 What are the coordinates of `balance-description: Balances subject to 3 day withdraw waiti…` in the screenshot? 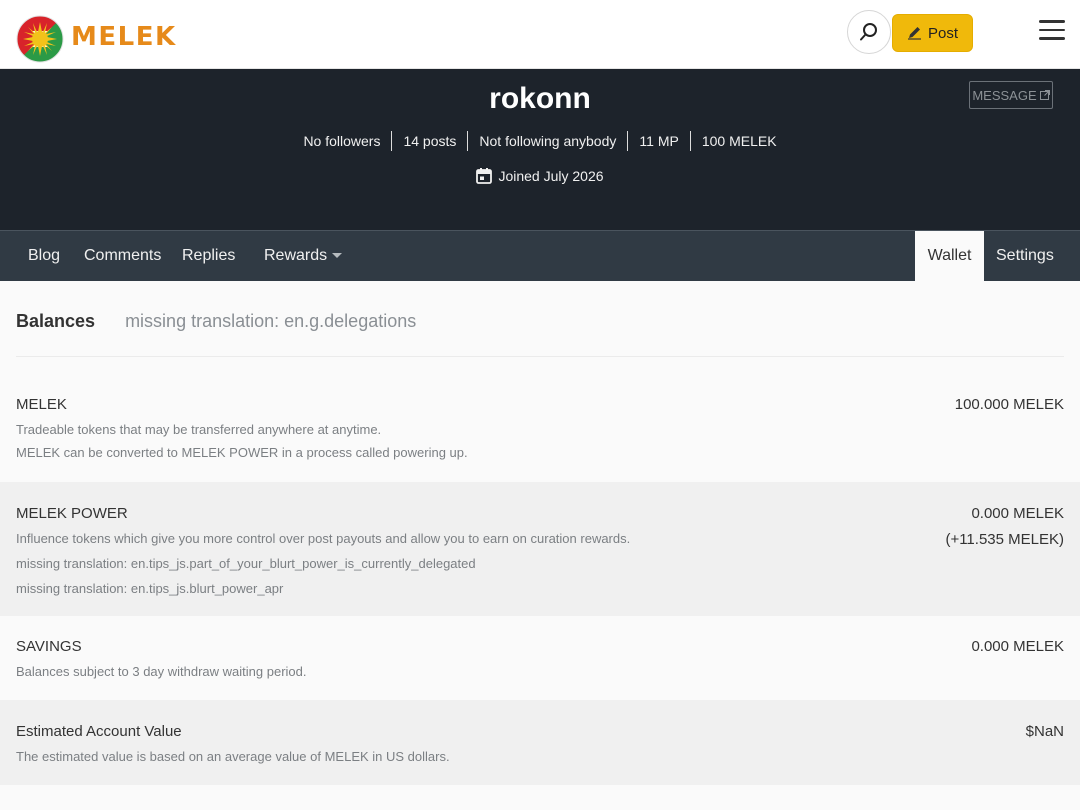 It's located at (161, 671).